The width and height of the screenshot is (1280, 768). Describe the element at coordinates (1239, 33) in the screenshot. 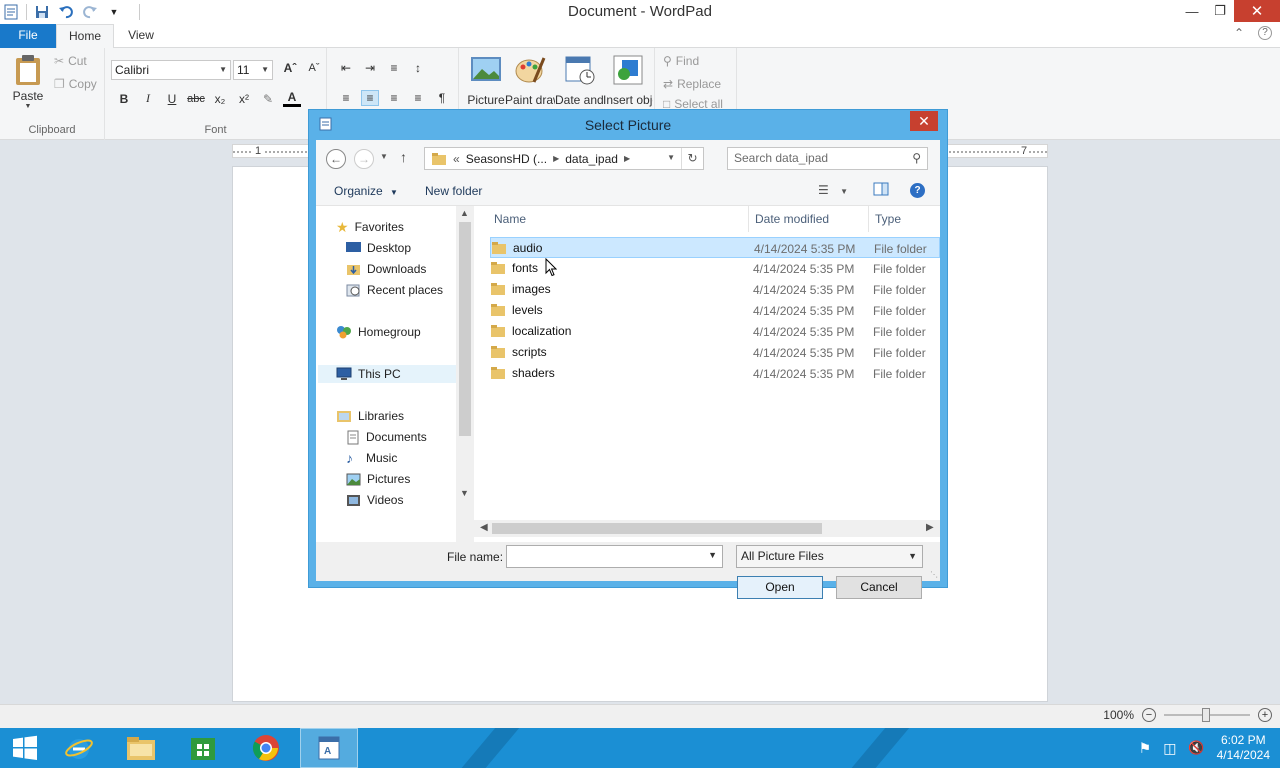

I see `minimize-ribbon-chevron-icon: ⌃` at that location.